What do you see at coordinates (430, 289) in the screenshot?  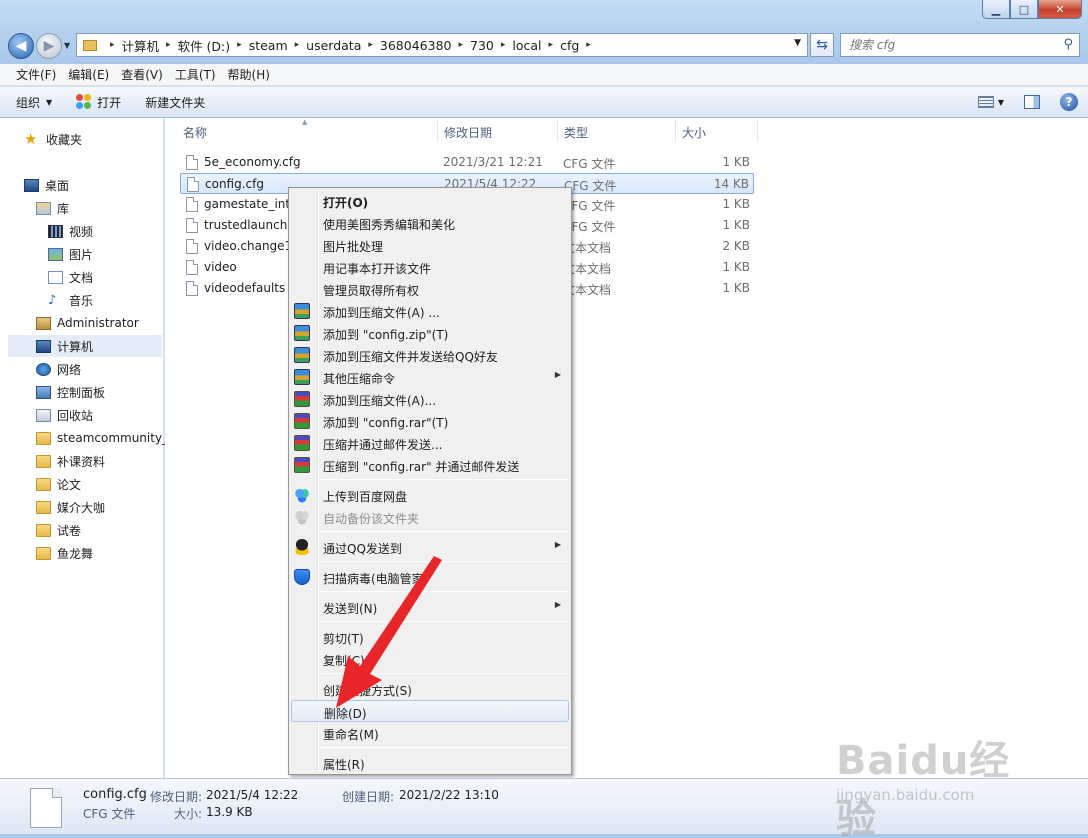 I see `ctx-take-ownership: 管理员取得所有权` at bounding box center [430, 289].